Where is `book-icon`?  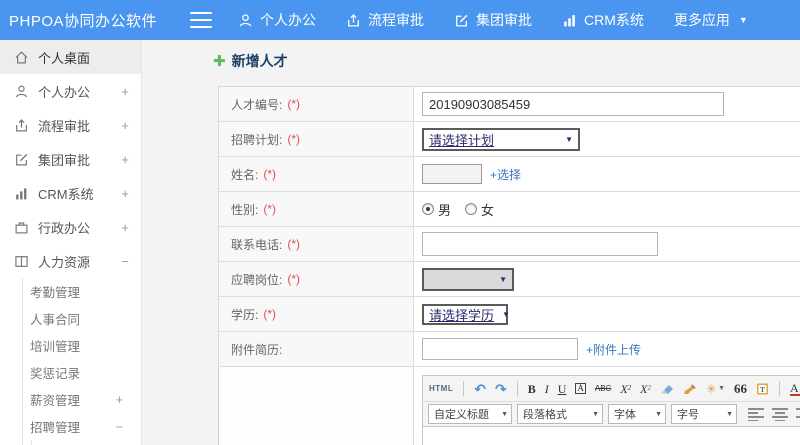
book-icon is located at coordinates (21, 261).